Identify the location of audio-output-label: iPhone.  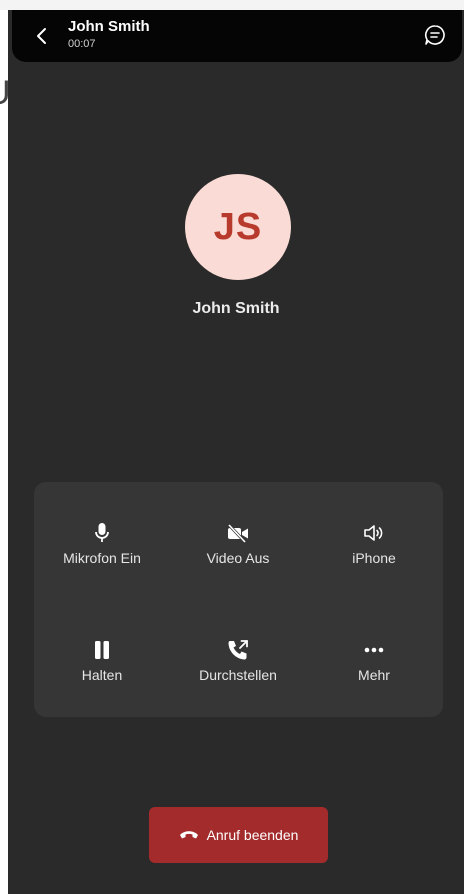
(374, 558).